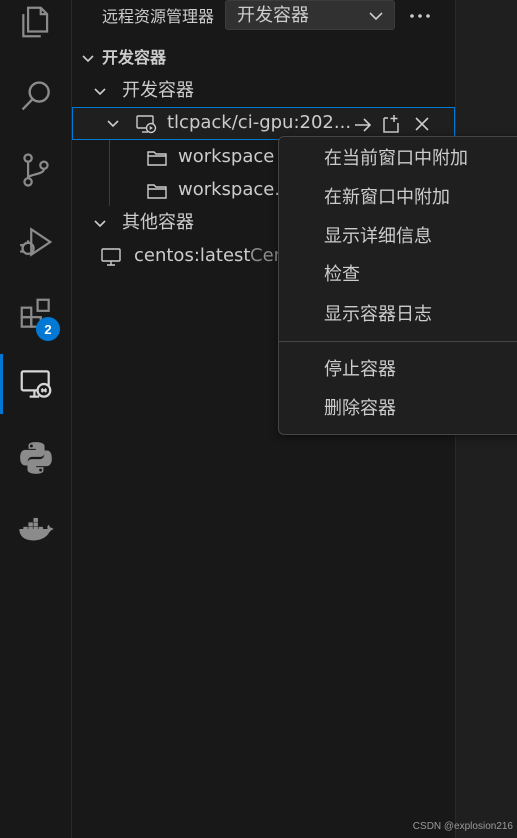 This screenshot has height=838, width=517. I want to click on python-activity, so click(35, 458).